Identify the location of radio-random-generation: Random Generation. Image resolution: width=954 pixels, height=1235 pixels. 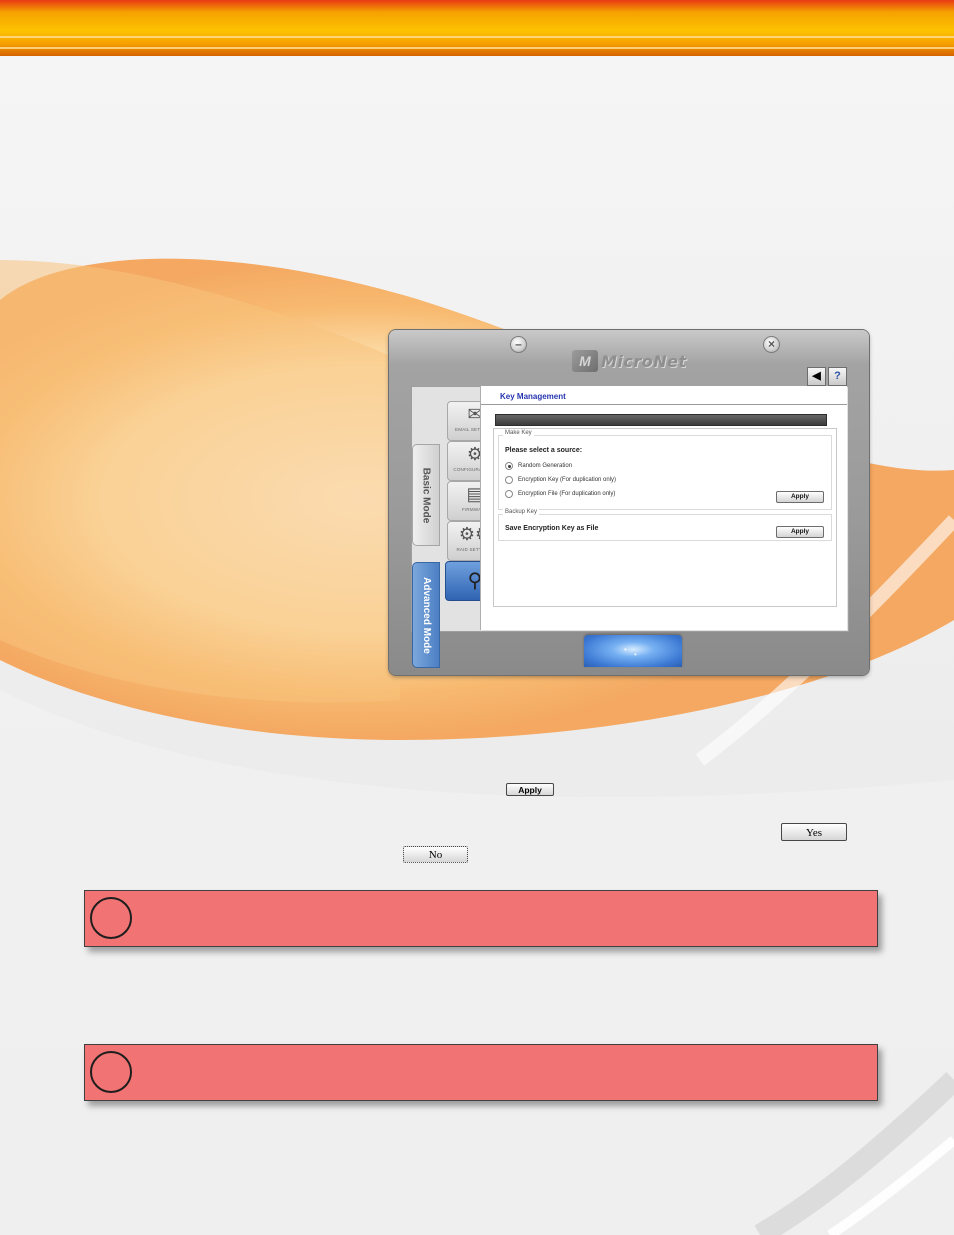
(538, 466).